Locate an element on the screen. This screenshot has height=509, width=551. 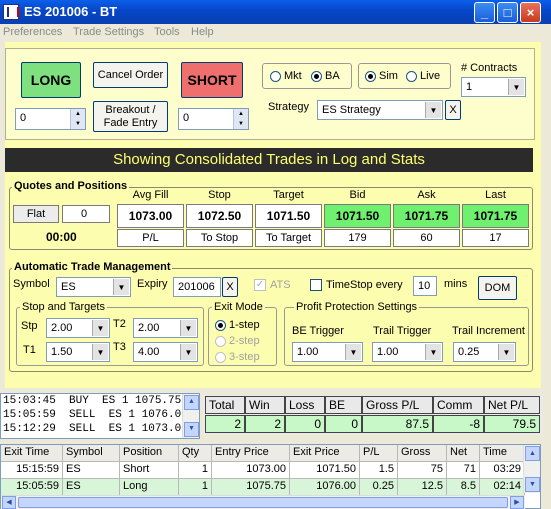
stats-header: Loss is located at coordinates (305, 405).